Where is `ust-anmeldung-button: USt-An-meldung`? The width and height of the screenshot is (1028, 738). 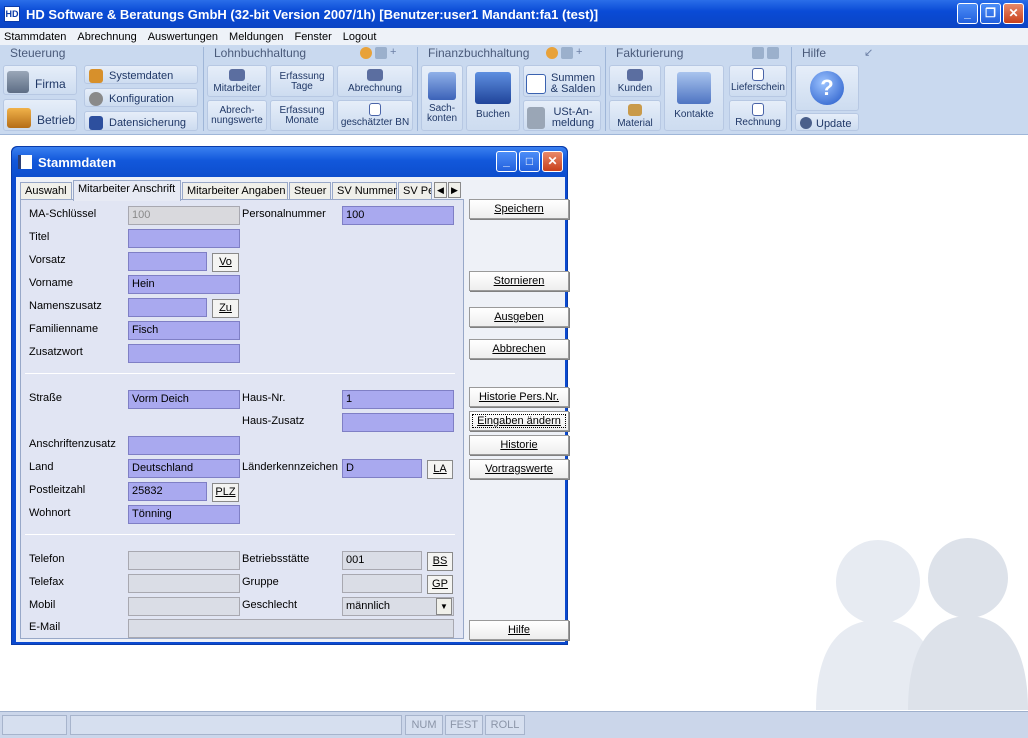 ust-anmeldung-button: USt-An-meldung is located at coordinates (562, 115).